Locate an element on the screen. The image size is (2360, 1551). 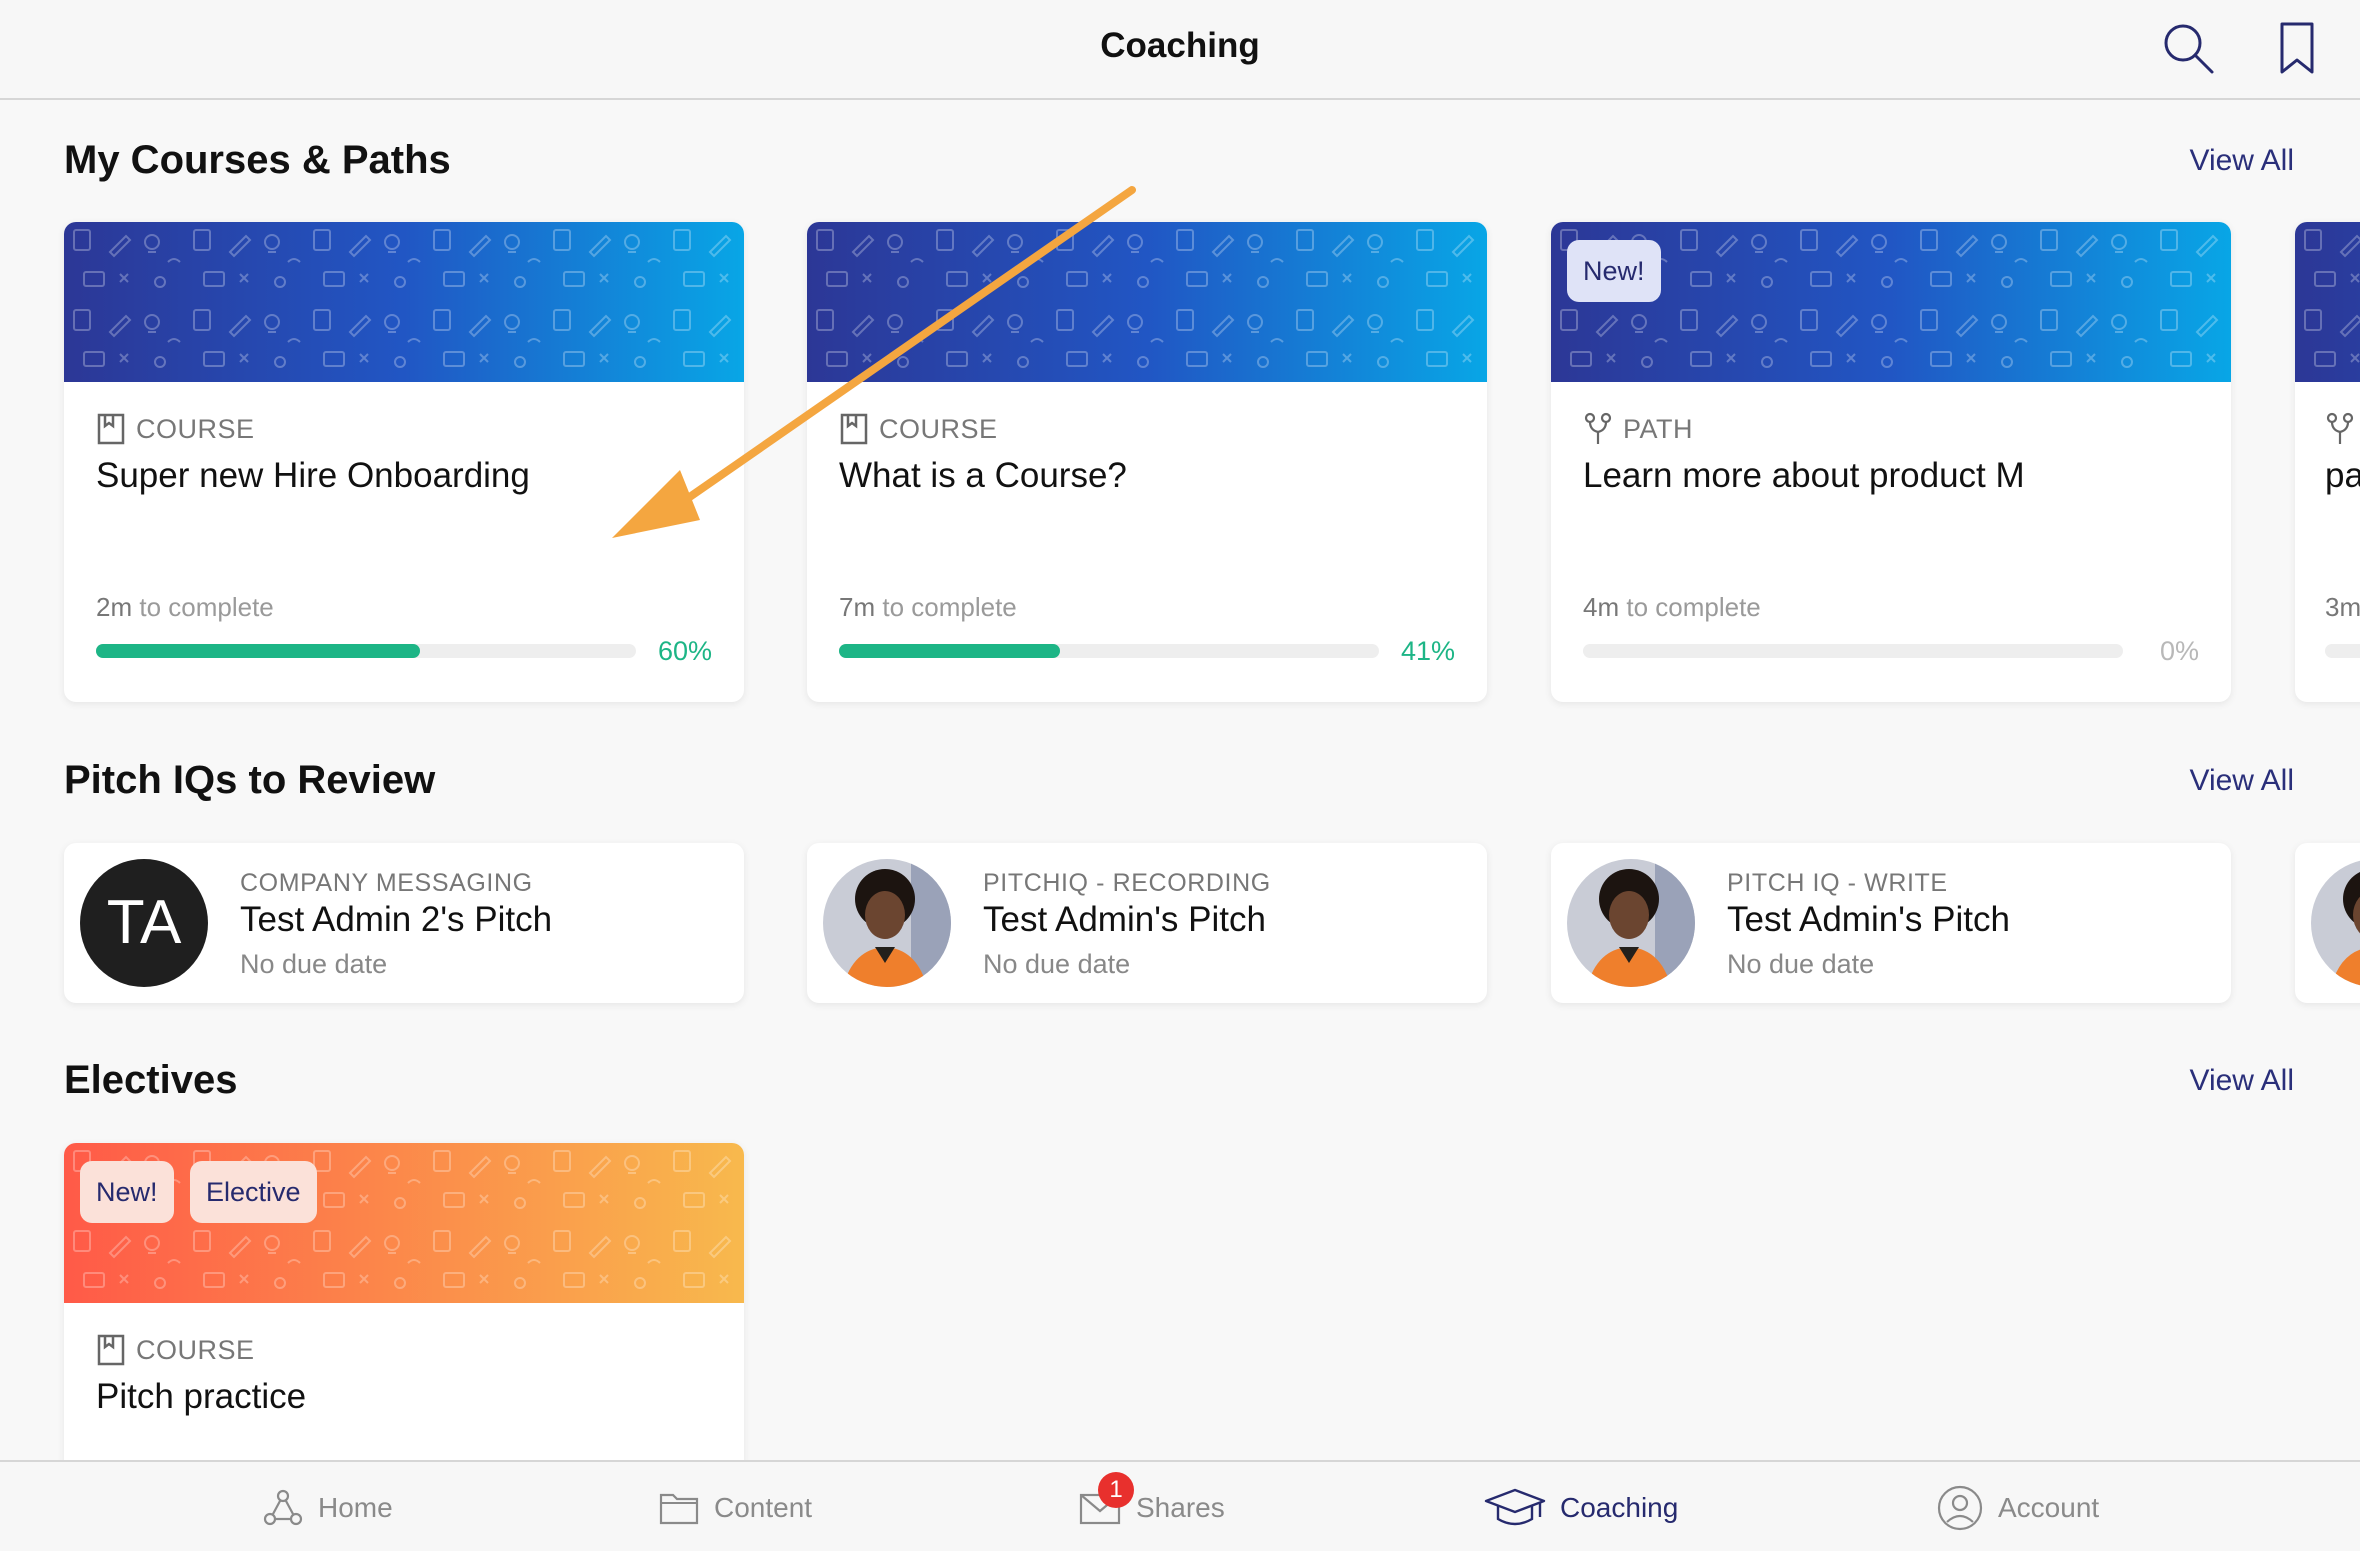
course-name: What is a Course? is located at coordinates (983, 475).